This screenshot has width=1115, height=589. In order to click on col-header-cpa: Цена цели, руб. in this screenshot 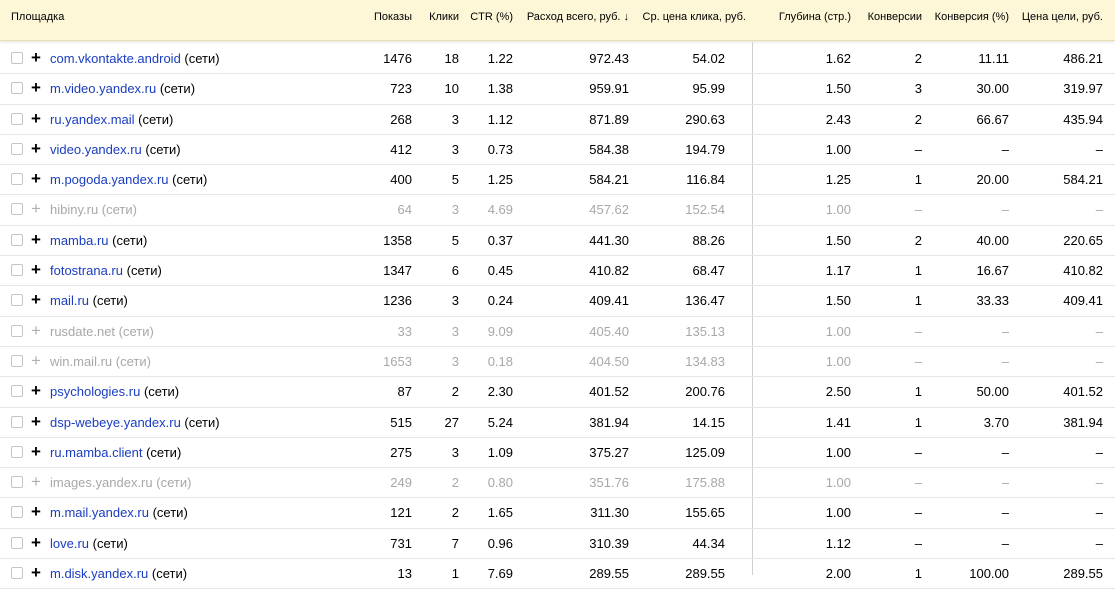, I will do `click(1062, 17)`.